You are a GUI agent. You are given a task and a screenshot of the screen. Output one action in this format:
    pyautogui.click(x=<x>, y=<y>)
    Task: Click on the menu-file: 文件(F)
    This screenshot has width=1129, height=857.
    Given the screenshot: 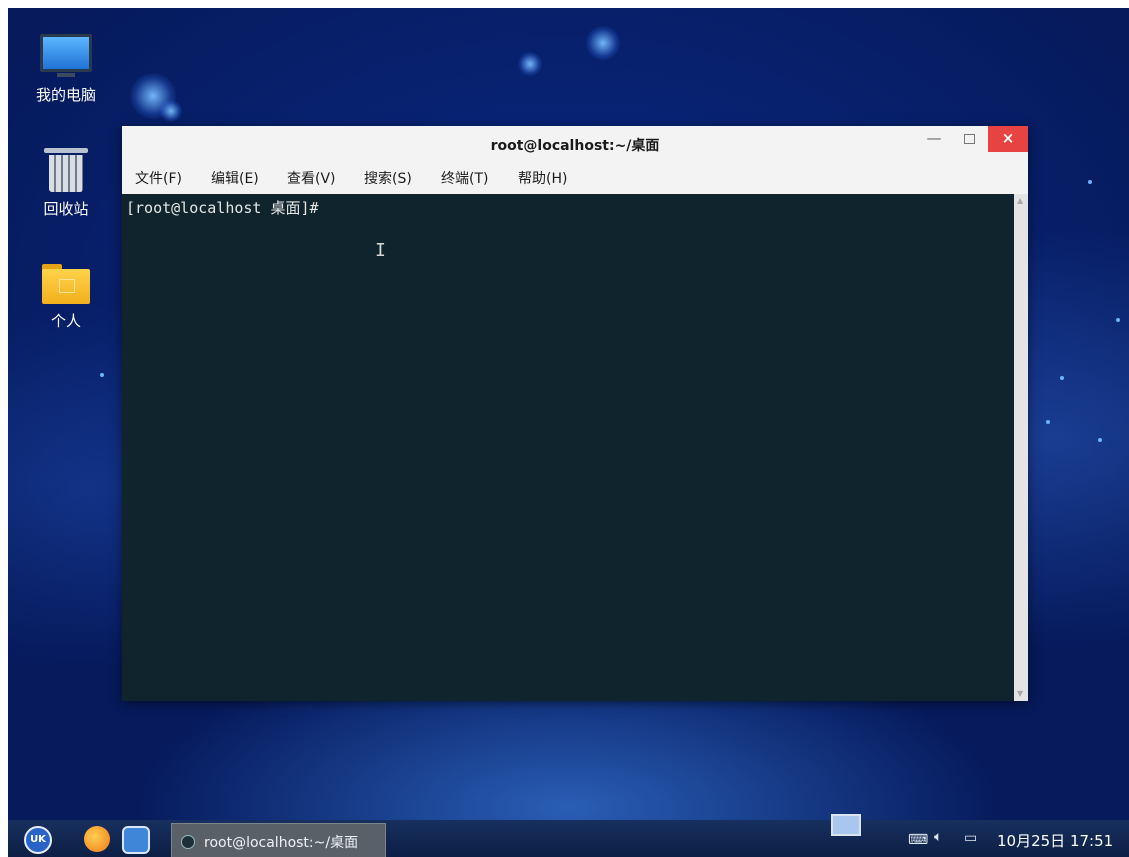 What is the action you would take?
    pyautogui.click(x=158, y=178)
    